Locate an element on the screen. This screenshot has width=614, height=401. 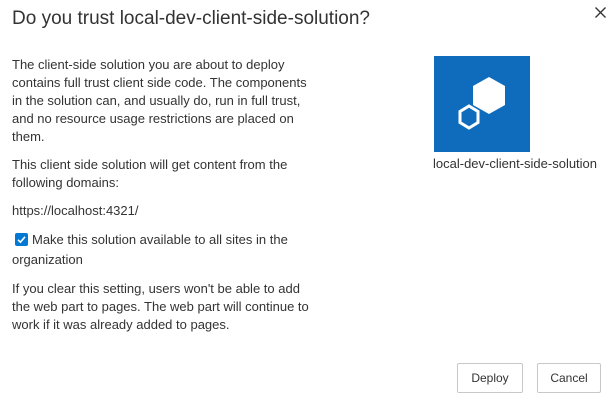
solution-logo is located at coordinates (482, 104).